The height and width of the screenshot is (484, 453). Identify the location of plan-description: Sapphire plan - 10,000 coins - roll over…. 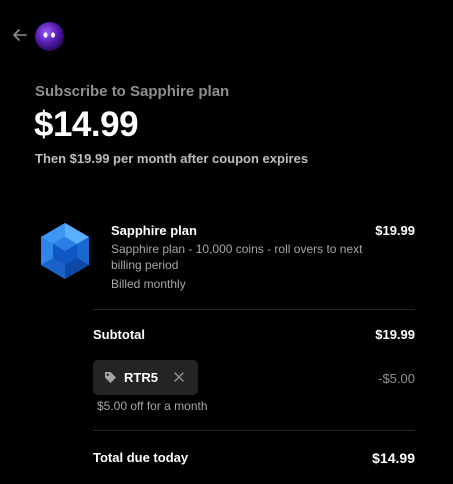
(237, 257).